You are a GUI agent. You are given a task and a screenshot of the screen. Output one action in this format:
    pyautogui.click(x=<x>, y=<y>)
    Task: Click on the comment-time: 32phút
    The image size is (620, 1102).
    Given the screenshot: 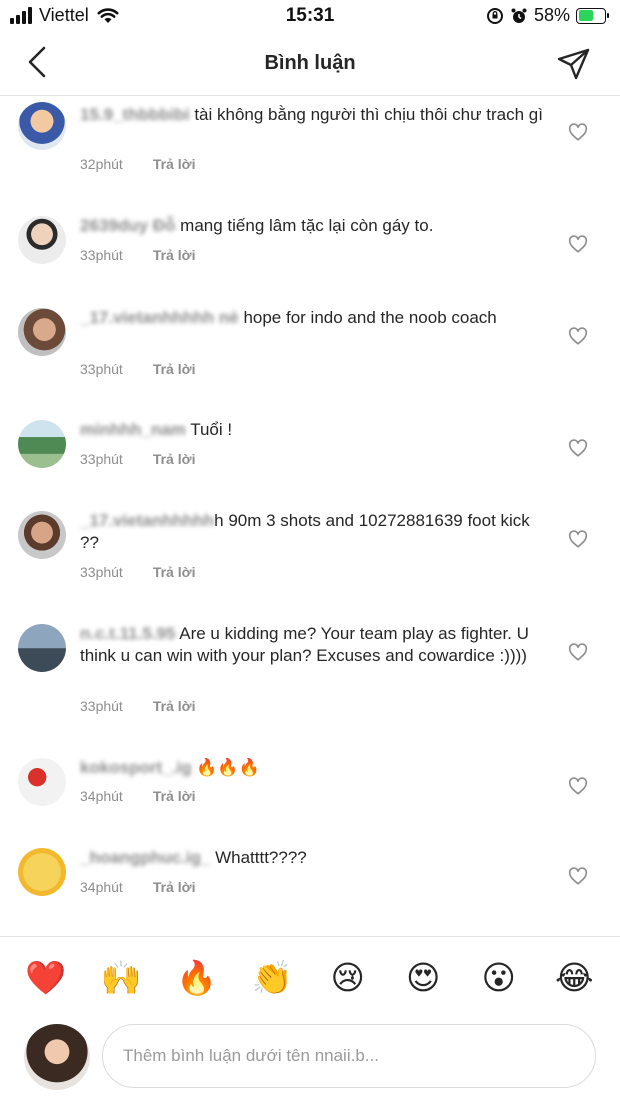 What is the action you would take?
    pyautogui.click(x=101, y=164)
    